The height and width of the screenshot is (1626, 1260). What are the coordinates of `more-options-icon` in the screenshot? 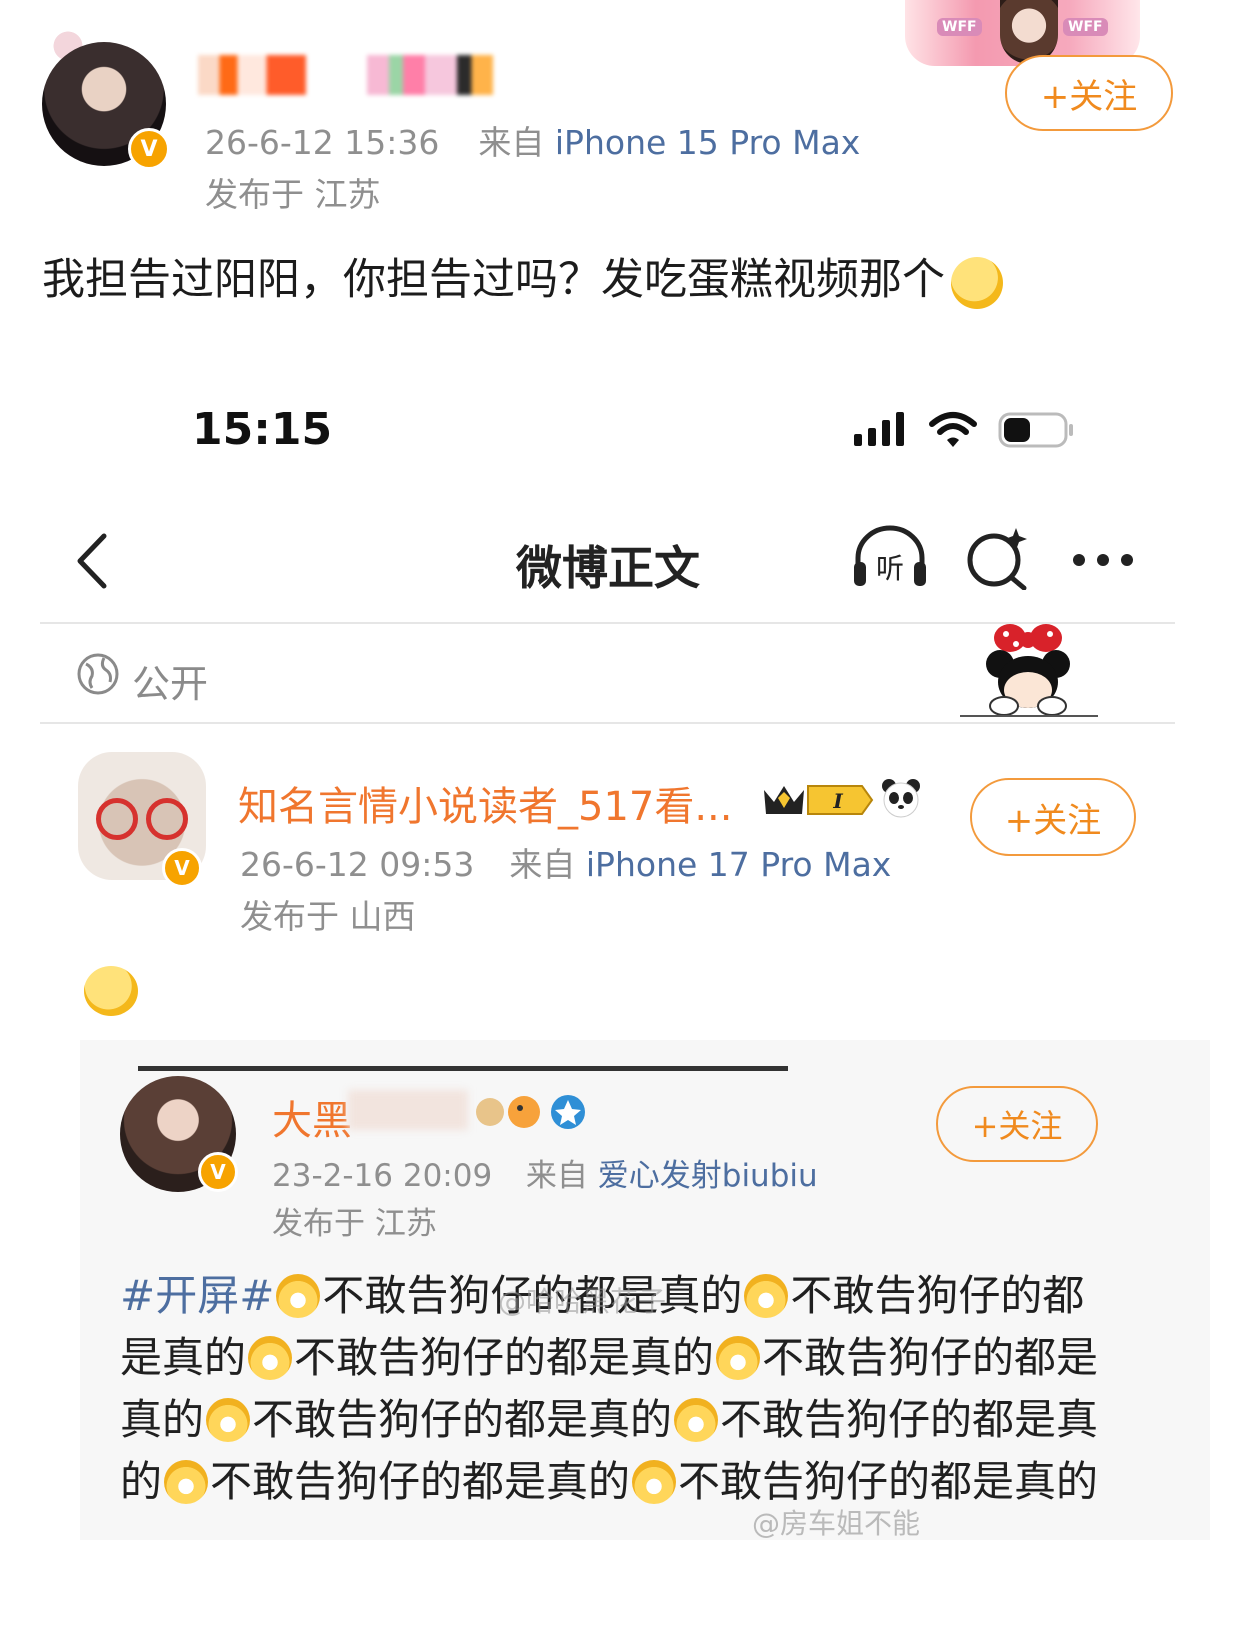 It's located at (1103, 560).